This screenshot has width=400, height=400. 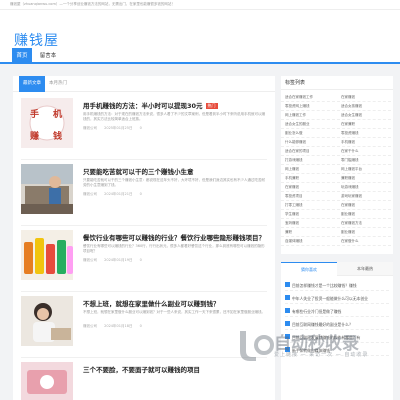 I want to click on post-meta: 赚钱公司 2025年01月25日 0, so click(x=115, y=128).